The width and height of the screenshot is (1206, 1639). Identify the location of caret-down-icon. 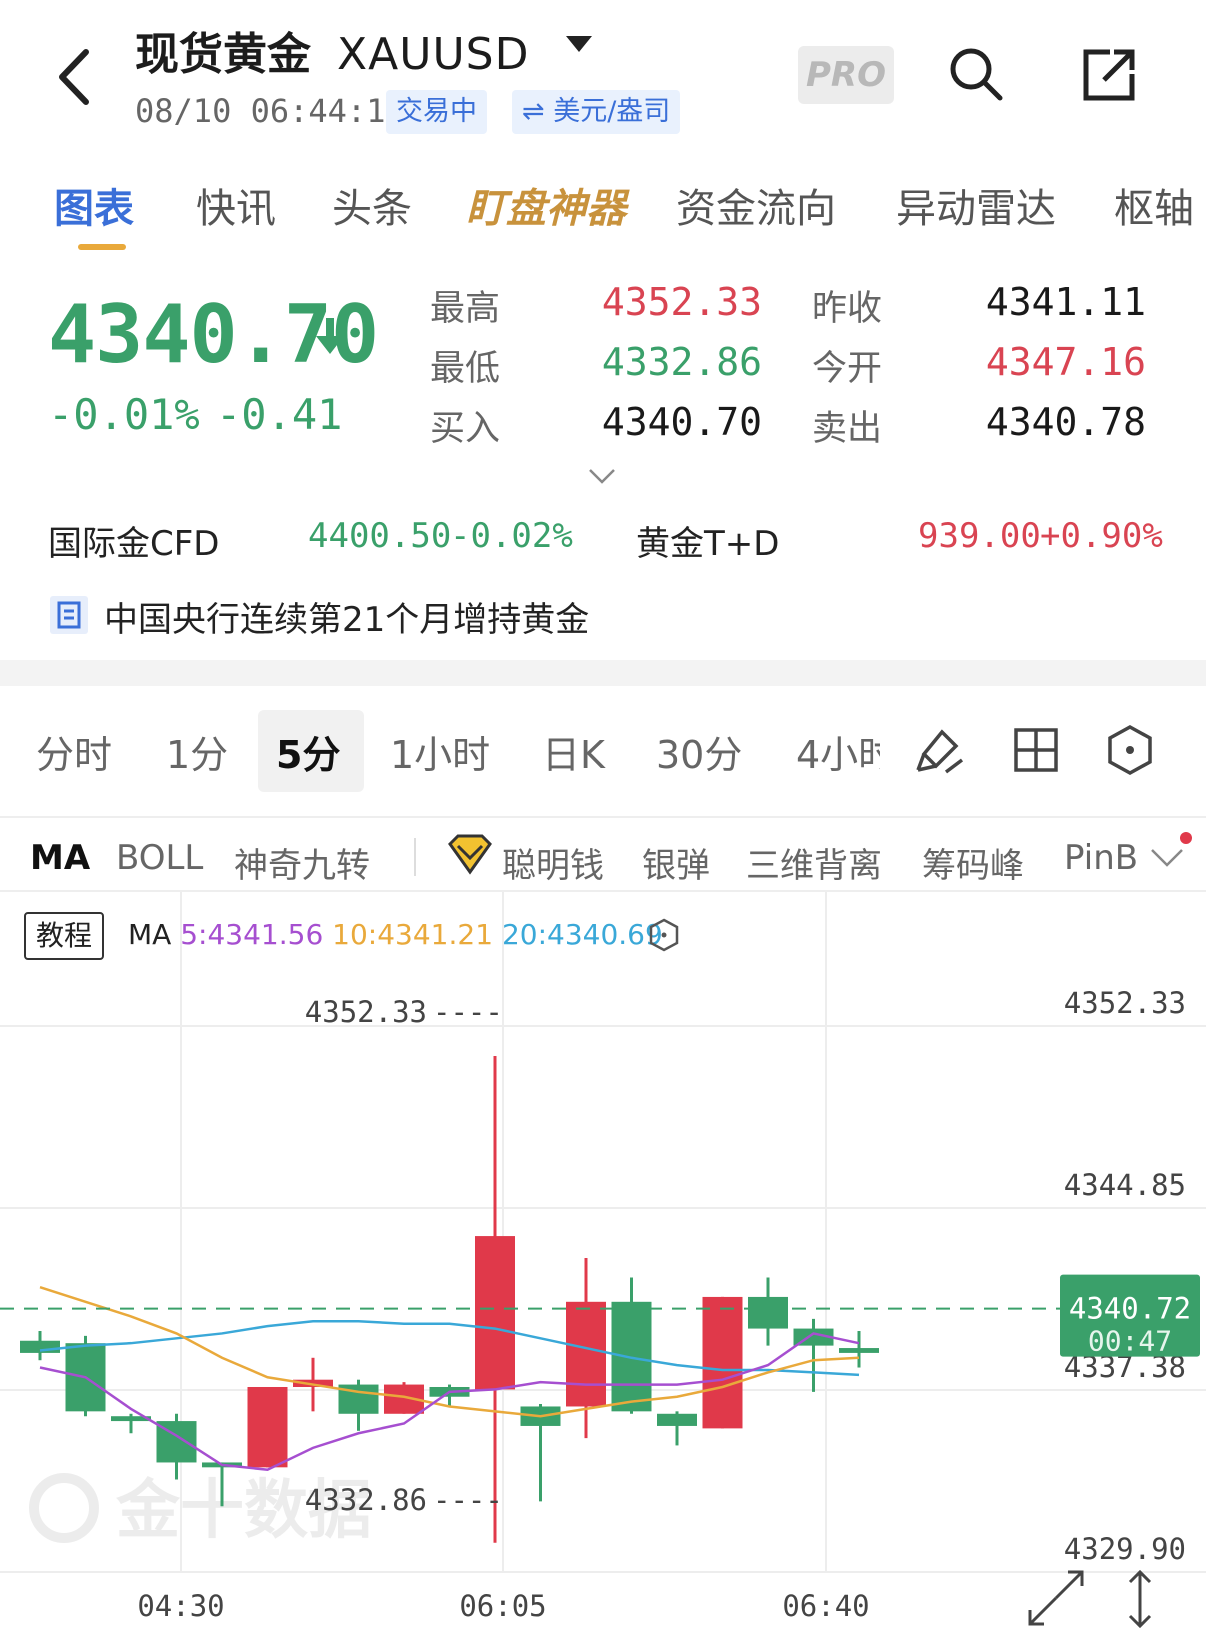
(579, 44).